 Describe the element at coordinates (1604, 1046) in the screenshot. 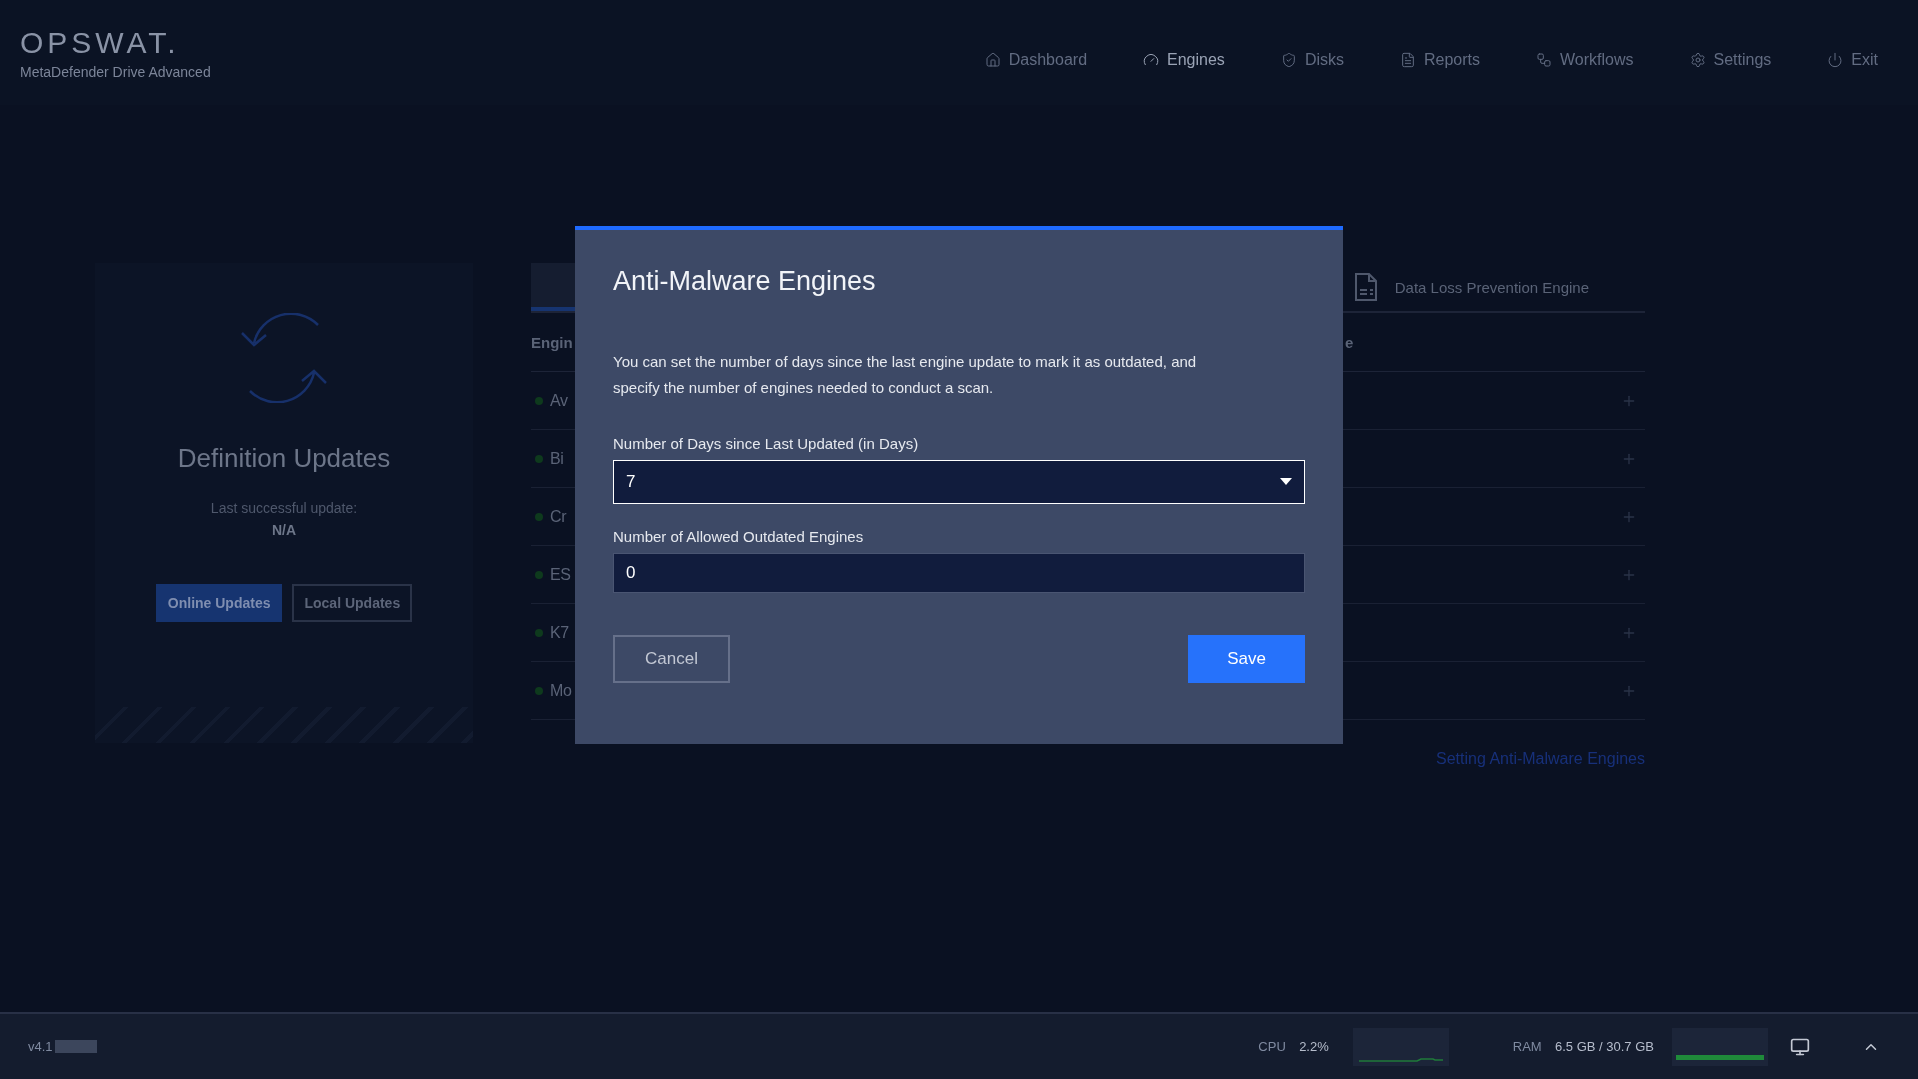

I see `ram-value: 6.5 GB / 30.7 GB` at that location.